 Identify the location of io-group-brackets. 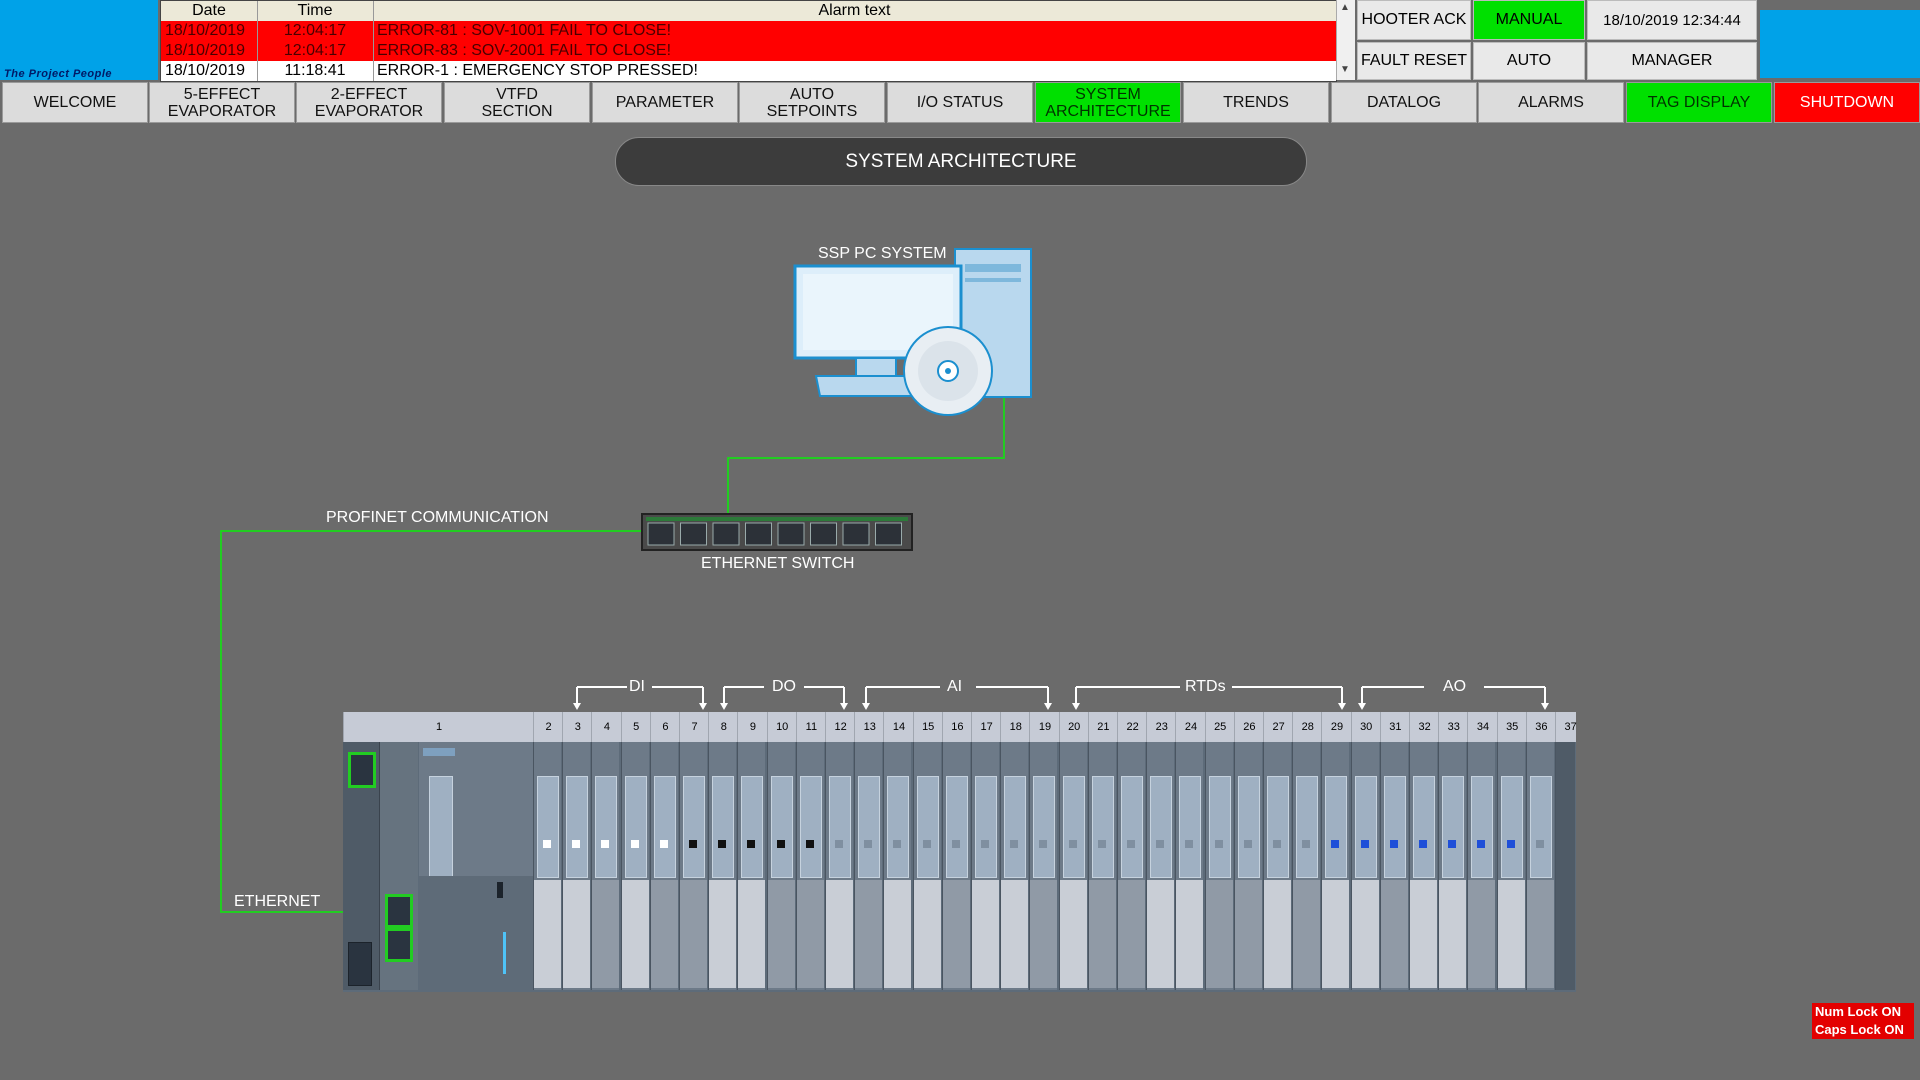
(1061, 694).